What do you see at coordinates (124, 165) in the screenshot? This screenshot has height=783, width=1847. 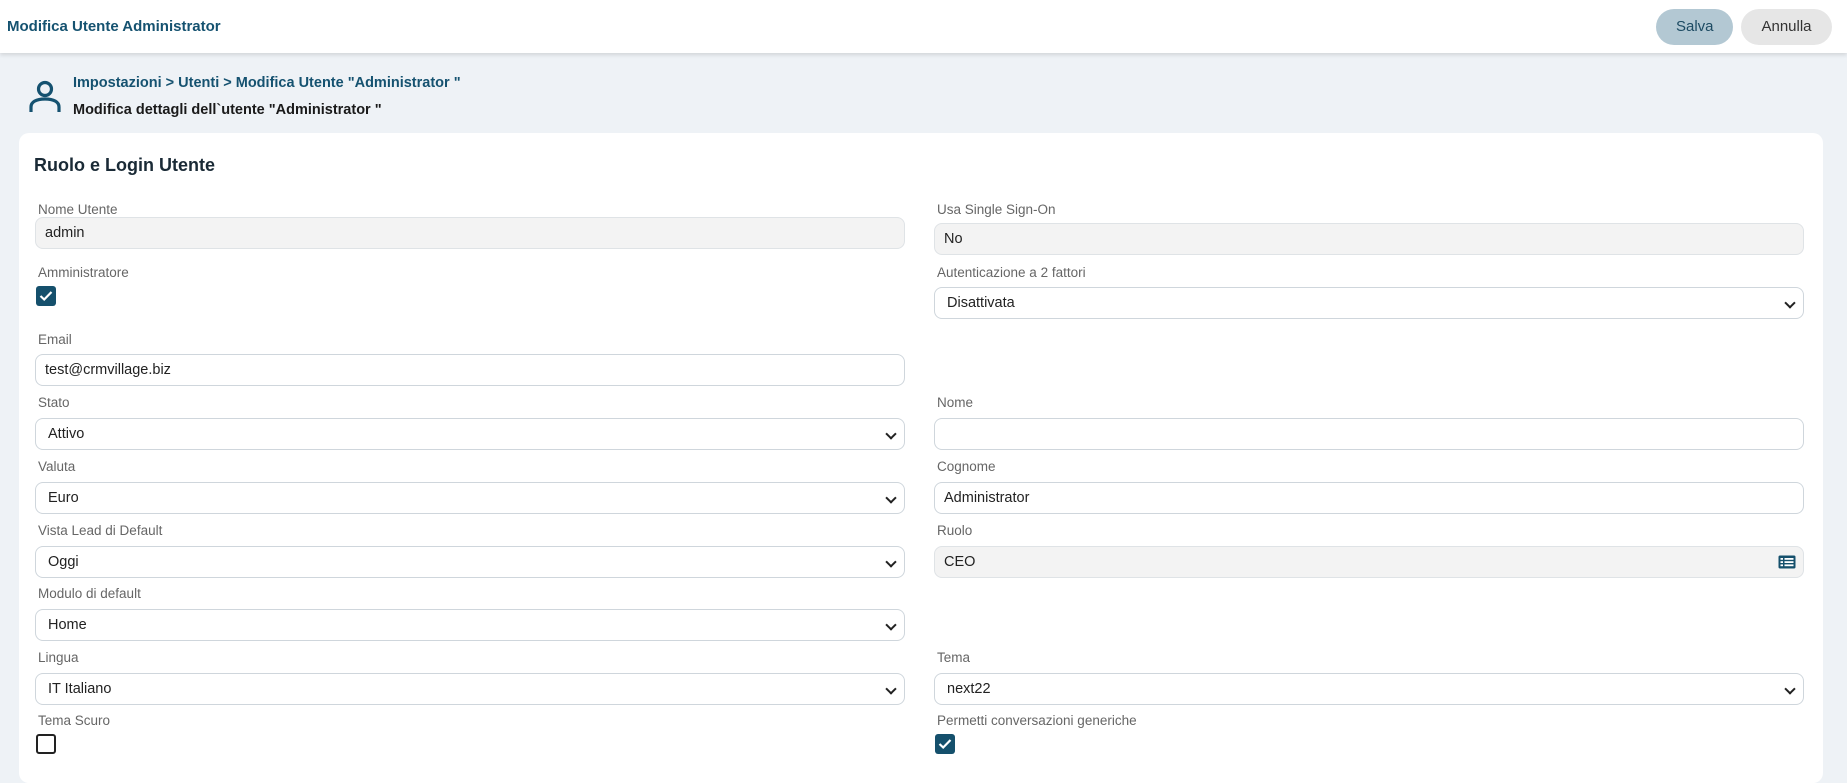 I see `section-title: Ruolo e Login Utente` at bounding box center [124, 165].